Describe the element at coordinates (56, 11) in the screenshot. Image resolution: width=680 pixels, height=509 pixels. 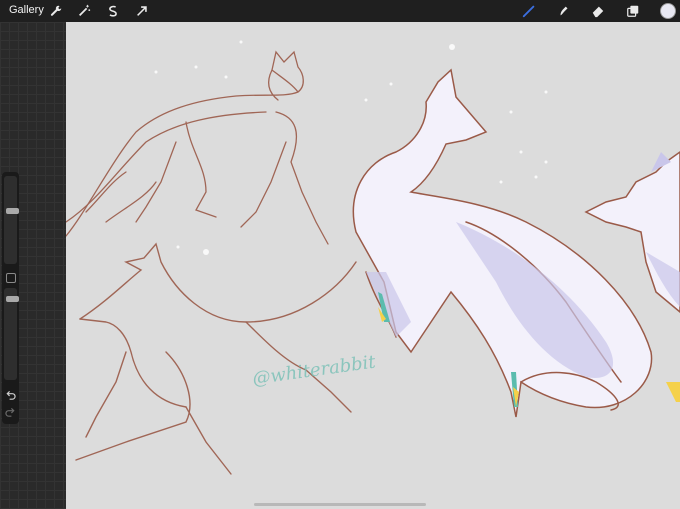
I see `wrench-icon` at that location.